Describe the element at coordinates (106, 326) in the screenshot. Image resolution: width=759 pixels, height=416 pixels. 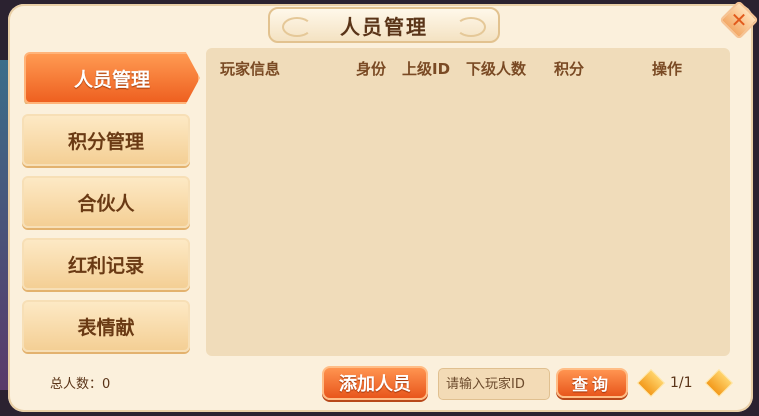
I see `tab-emoji-contribution: 表情献` at that location.